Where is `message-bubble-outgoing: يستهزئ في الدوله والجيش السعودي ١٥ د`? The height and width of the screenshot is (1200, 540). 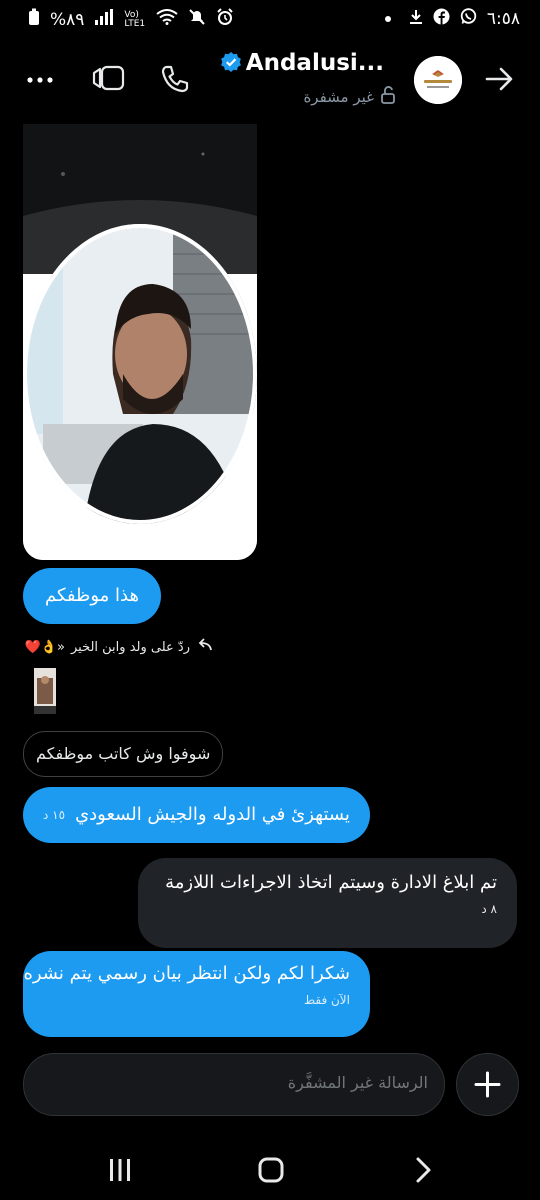
message-bubble-outgoing: يستهزئ في الدوله والجيش السعودي ١٥ د is located at coordinates (196, 815).